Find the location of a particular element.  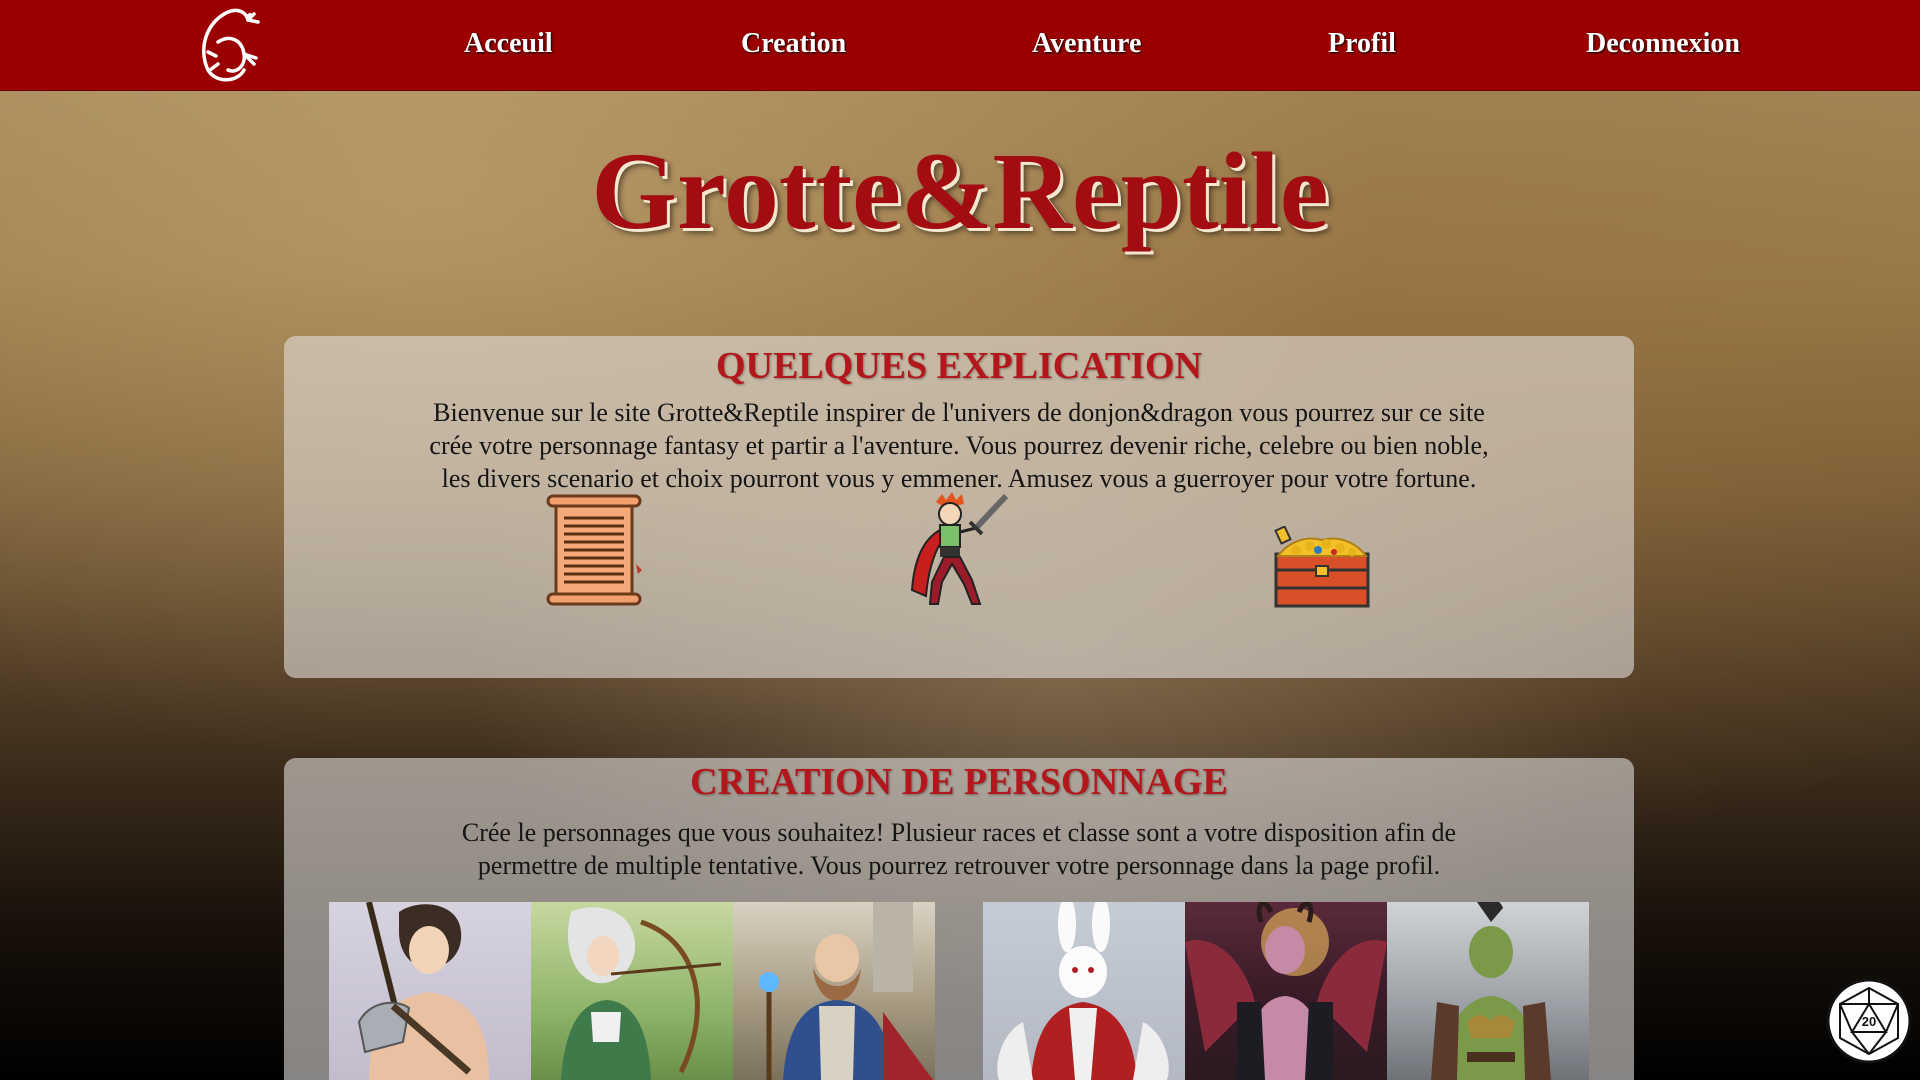

site-title: Grotte&Reptile is located at coordinates (960, 191).